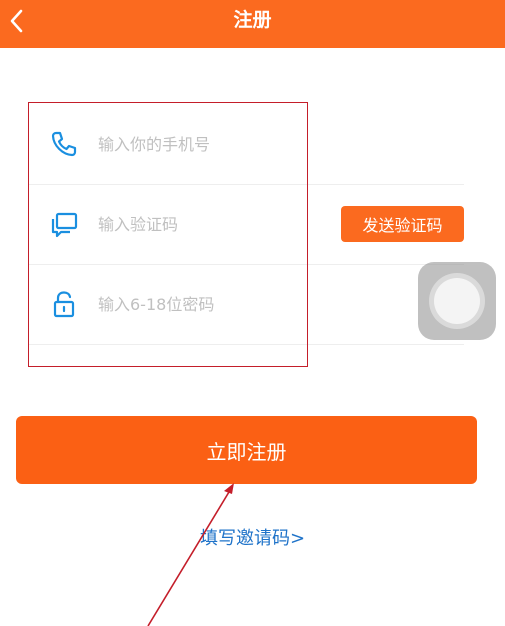 The image size is (505, 626). I want to click on password-row, so click(246, 304).